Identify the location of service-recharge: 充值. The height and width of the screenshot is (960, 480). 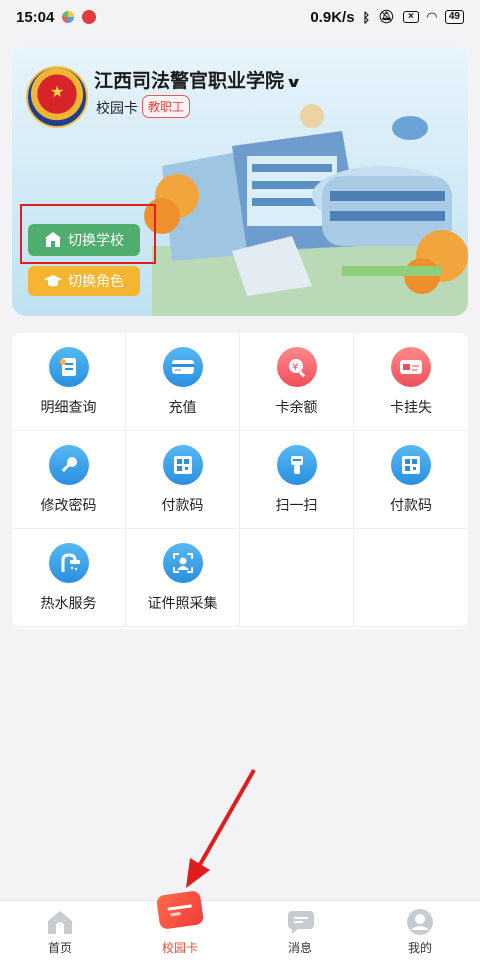
(183, 382).